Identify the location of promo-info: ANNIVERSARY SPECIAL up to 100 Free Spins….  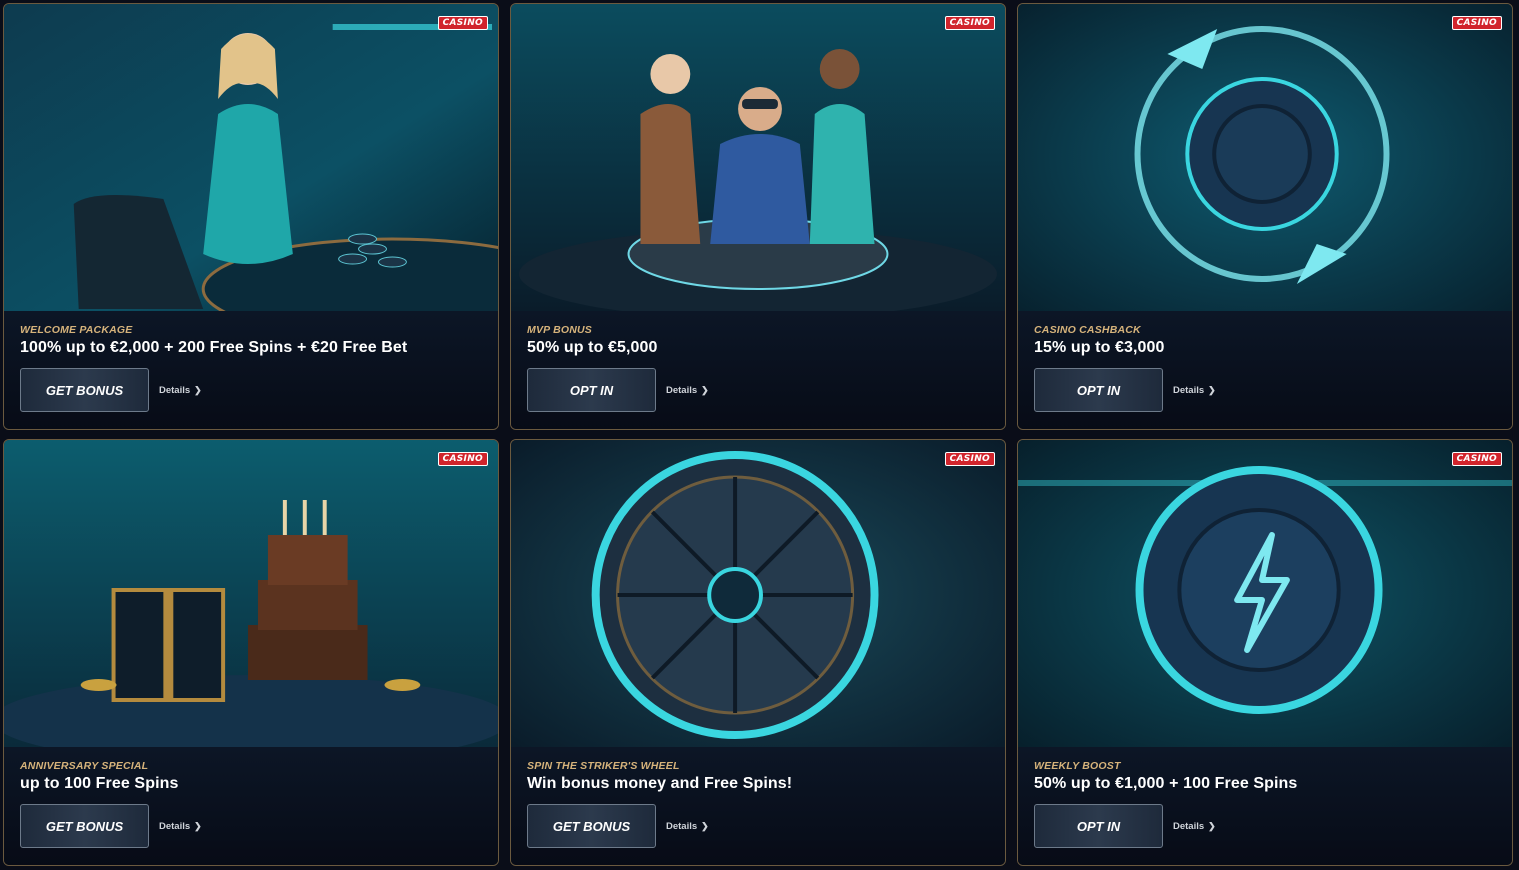
(251, 806).